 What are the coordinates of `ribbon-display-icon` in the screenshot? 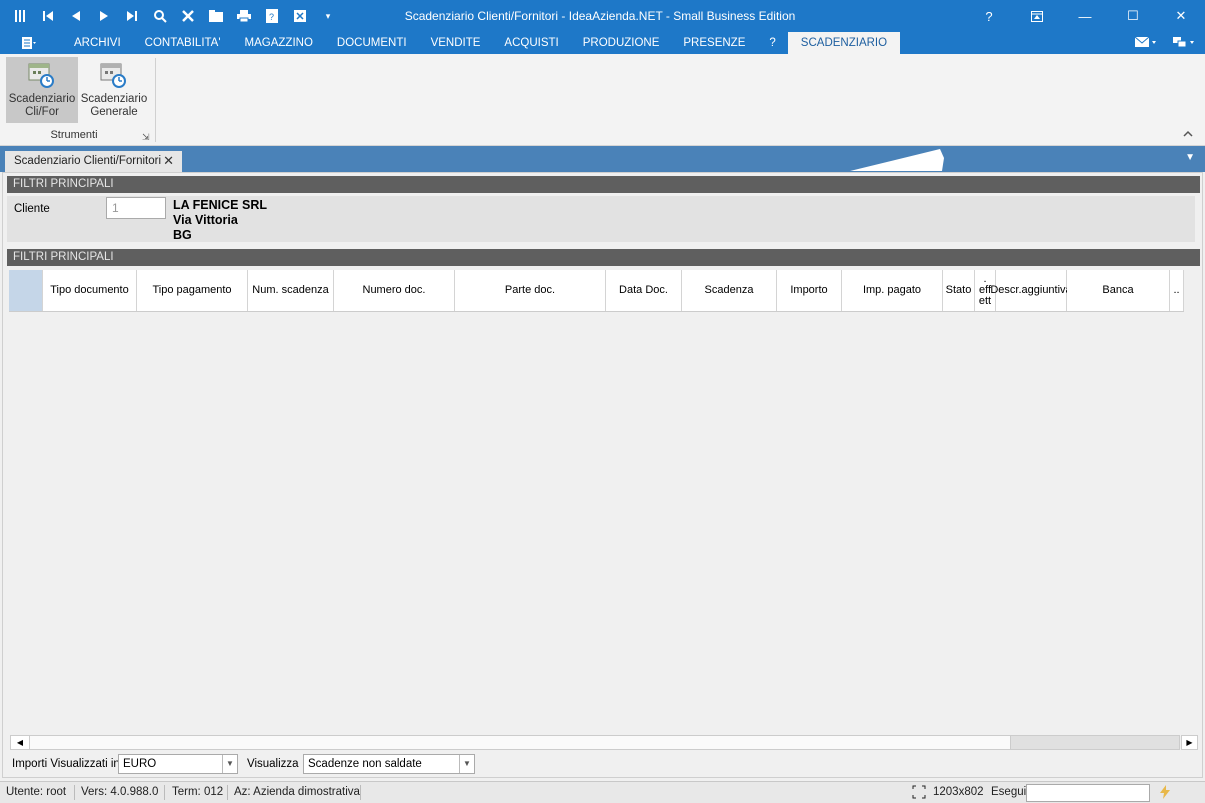 It's located at (1037, 16).